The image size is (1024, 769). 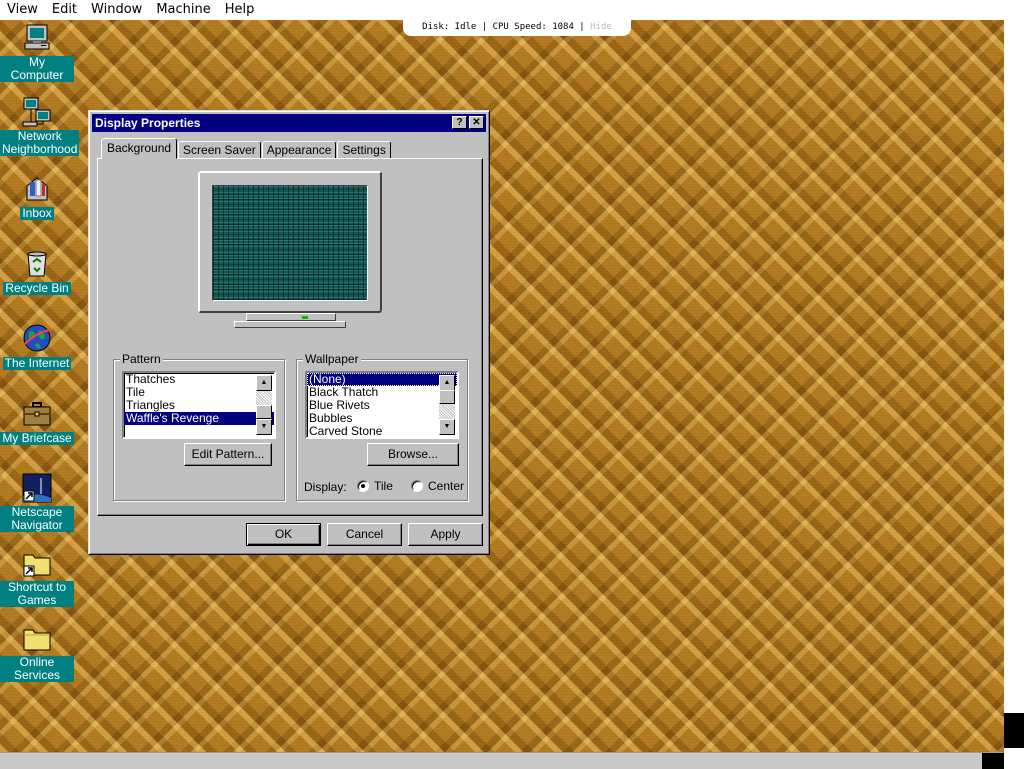 What do you see at coordinates (64, 10) in the screenshot?
I see `menu-edit: Edit` at bounding box center [64, 10].